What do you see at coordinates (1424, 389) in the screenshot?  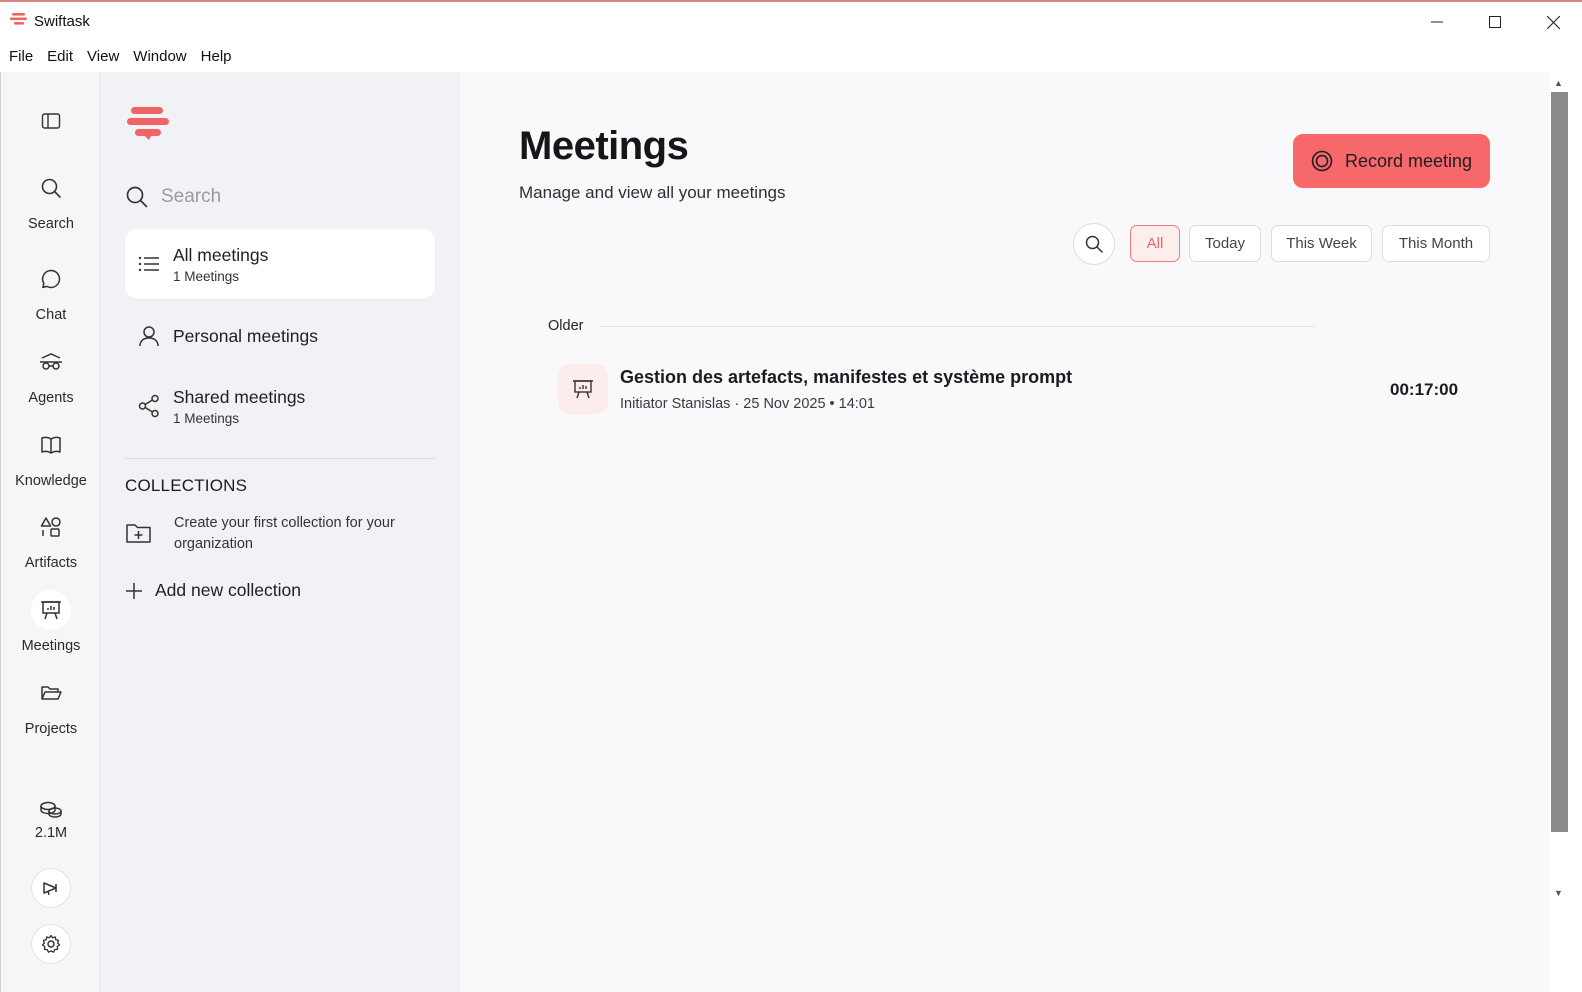 I see `meeting-duration: 00:17:00` at bounding box center [1424, 389].